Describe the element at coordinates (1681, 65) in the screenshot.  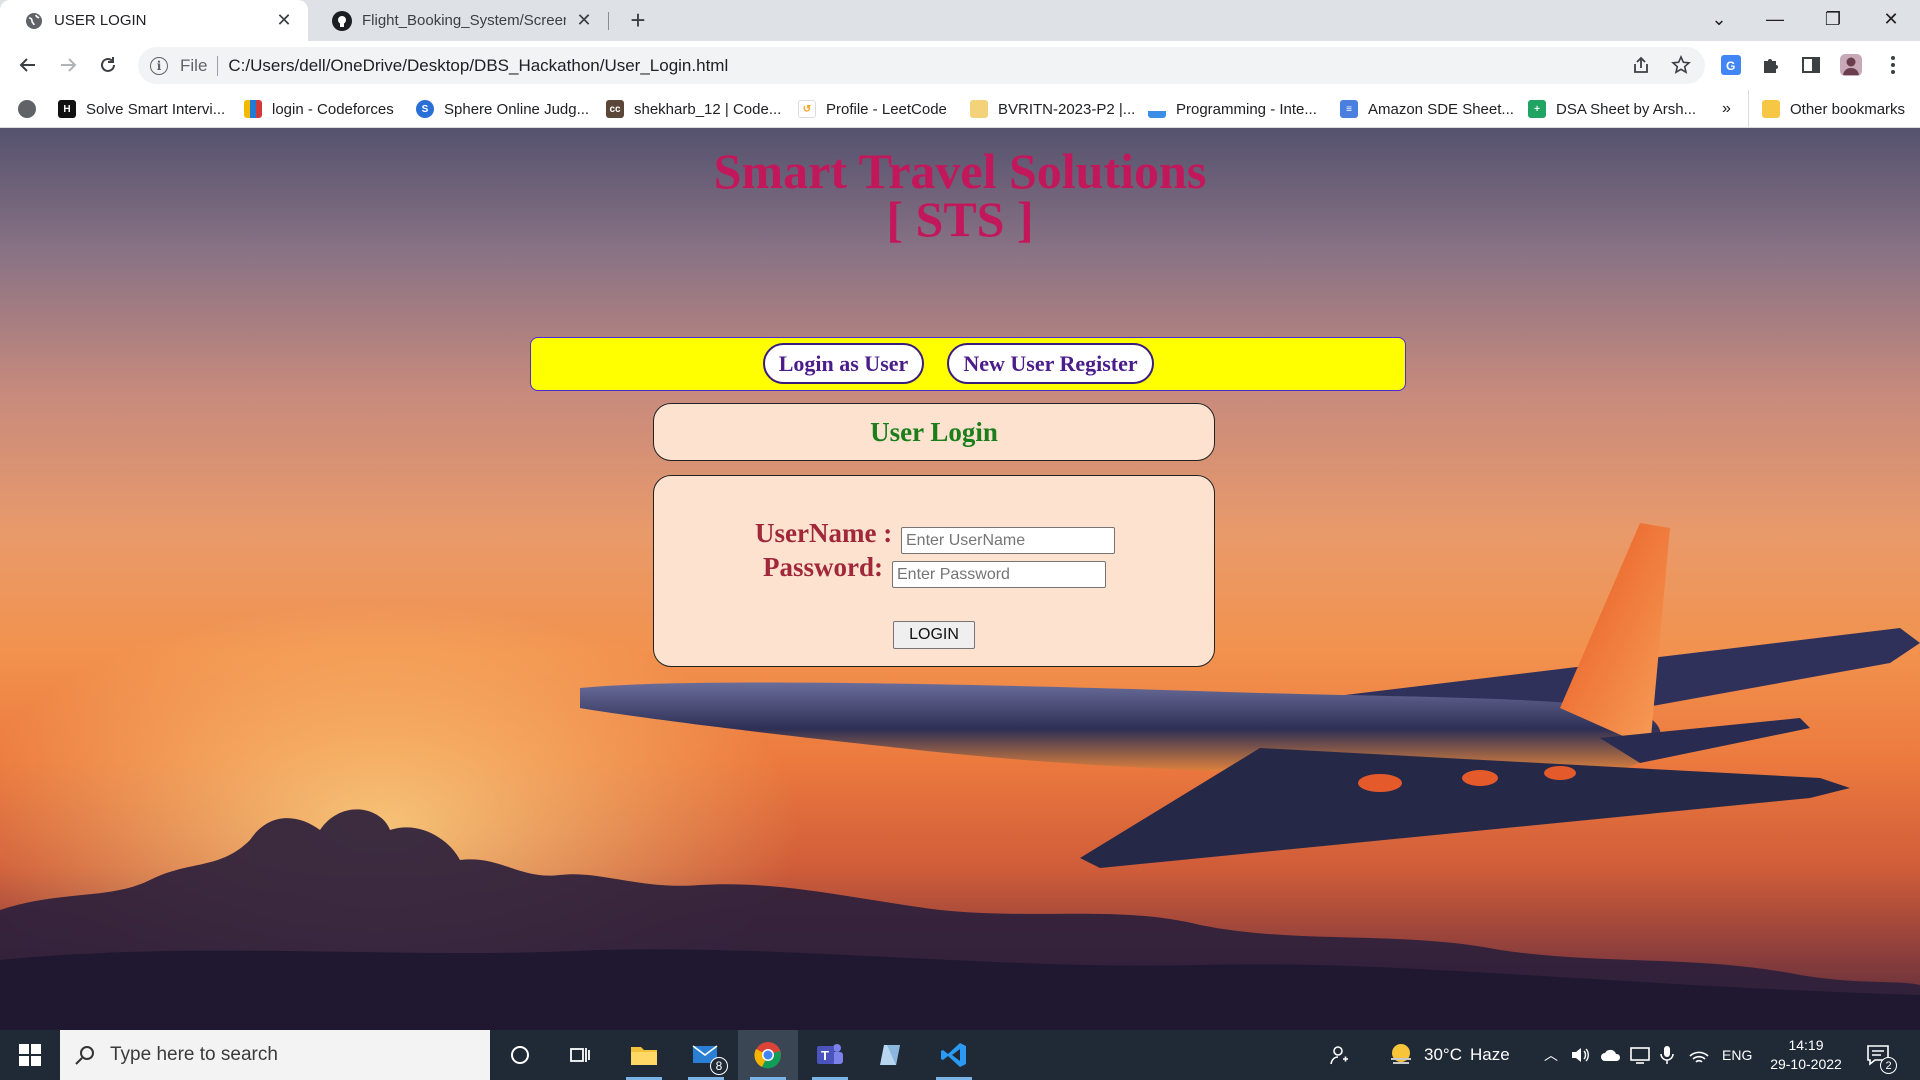
I see `bookmark-star-icon` at that location.